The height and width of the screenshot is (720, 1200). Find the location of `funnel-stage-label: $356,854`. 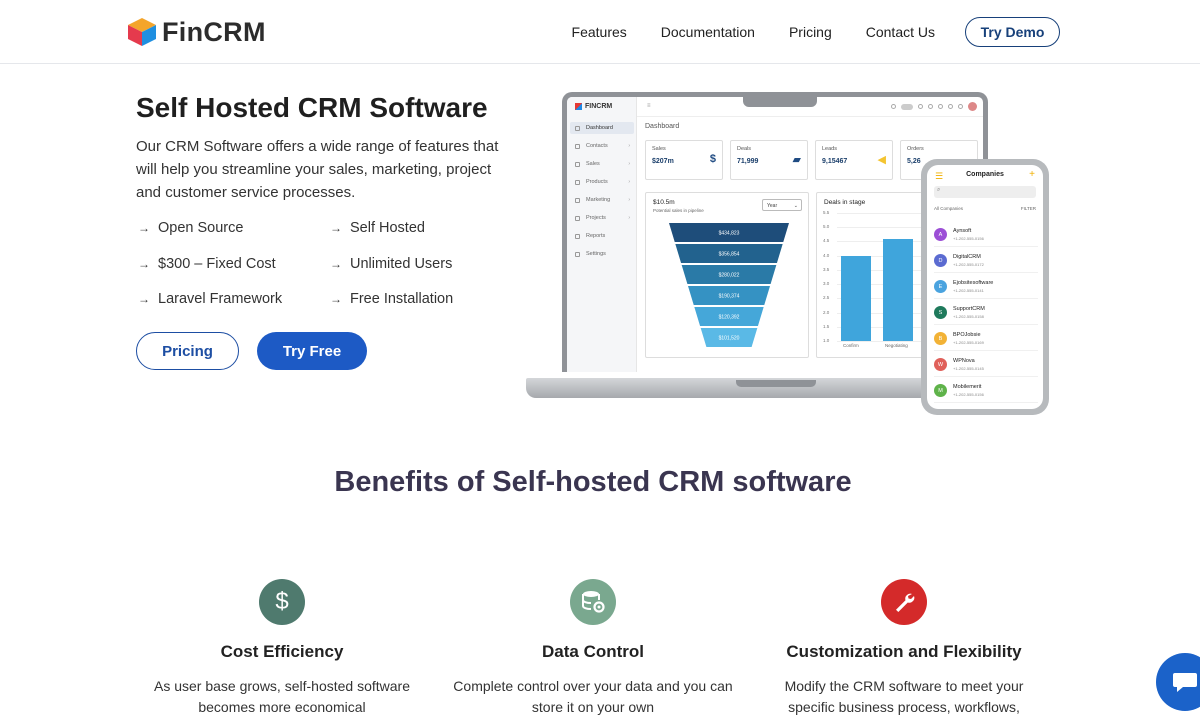

funnel-stage-label: $356,854 is located at coordinates (729, 255).